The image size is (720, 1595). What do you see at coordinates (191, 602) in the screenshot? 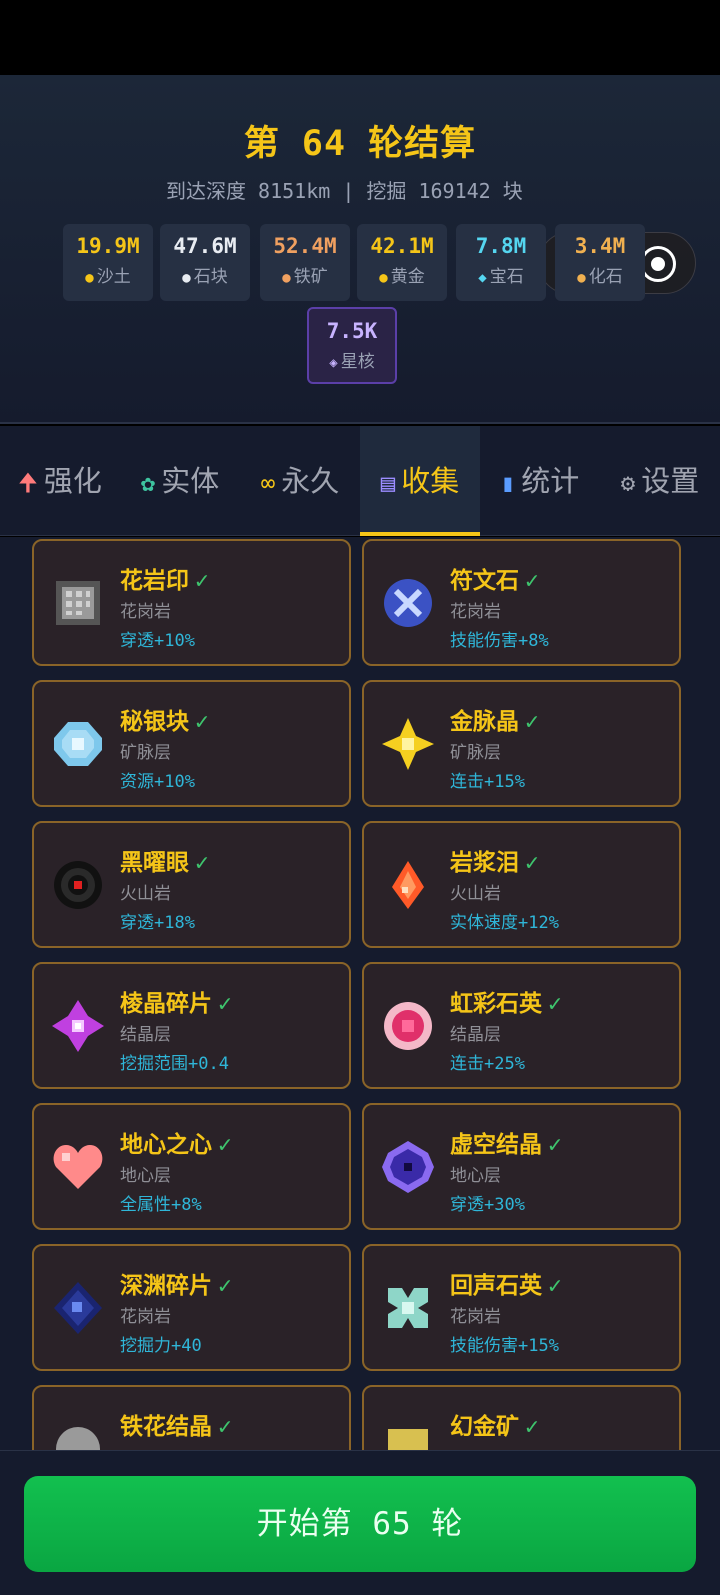
I see `collection-card: 花岩印 ✓ 花岗岩穿透+10%` at bounding box center [191, 602].